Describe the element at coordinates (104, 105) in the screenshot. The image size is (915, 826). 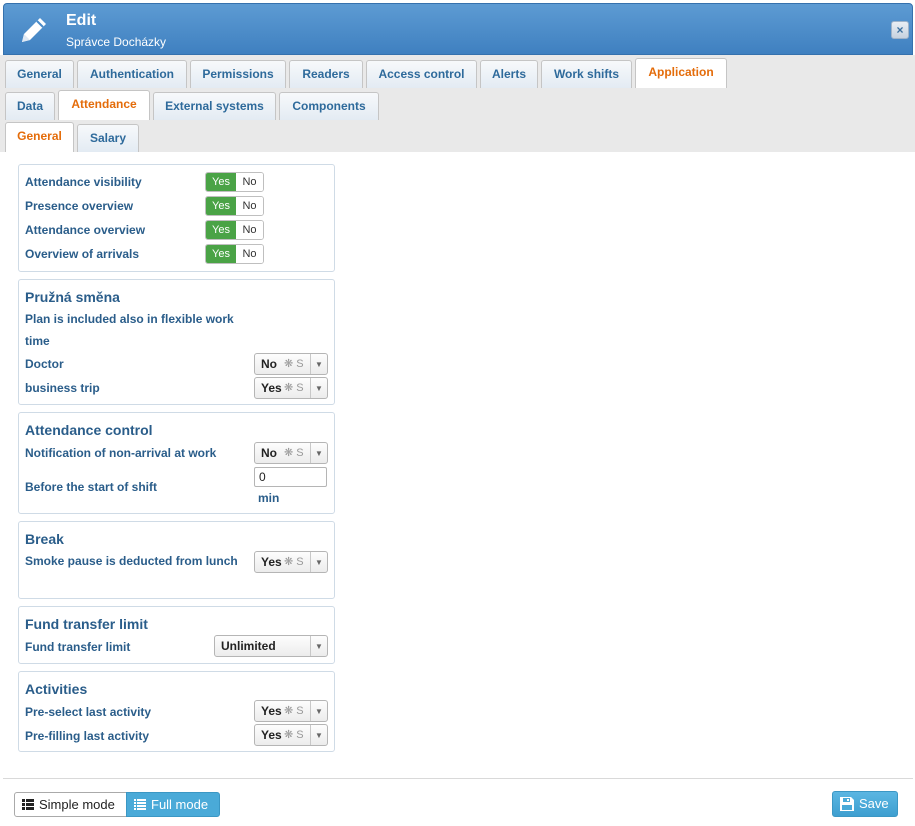
I see `tab-attendance: Attendance` at that location.